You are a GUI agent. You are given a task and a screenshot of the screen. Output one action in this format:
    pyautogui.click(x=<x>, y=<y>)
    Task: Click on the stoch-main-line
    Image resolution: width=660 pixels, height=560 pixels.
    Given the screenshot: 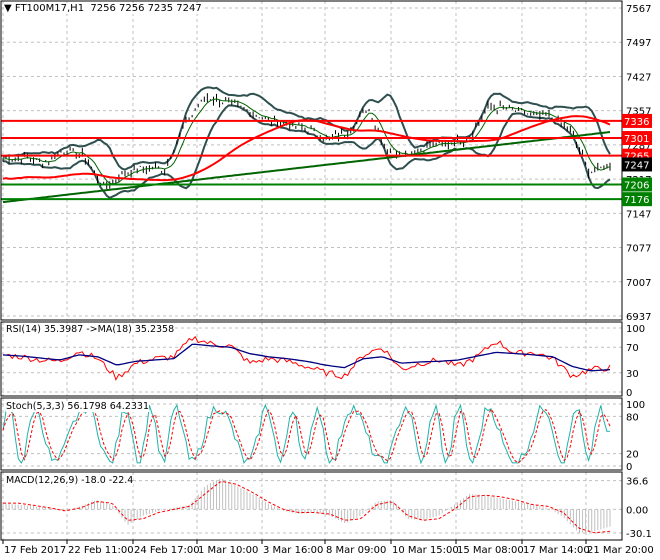 What is the action you would take?
    pyautogui.click(x=306, y=434)
    